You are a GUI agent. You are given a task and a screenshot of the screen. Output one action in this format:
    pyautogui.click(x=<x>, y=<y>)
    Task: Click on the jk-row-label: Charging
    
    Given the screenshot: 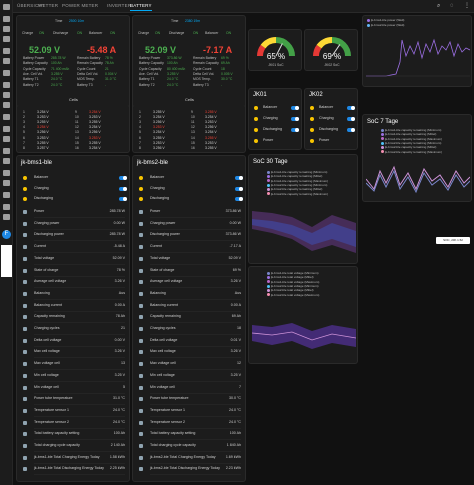 What is the action you would take?
    pyautogui.click(x=270, y=118)
    